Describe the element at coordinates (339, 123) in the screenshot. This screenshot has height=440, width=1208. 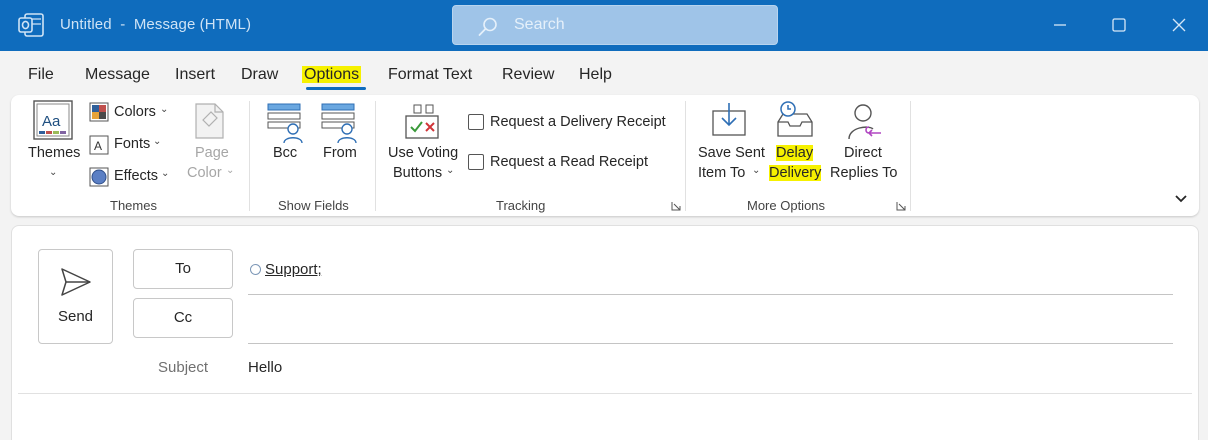
I see `from-icon` at that location.